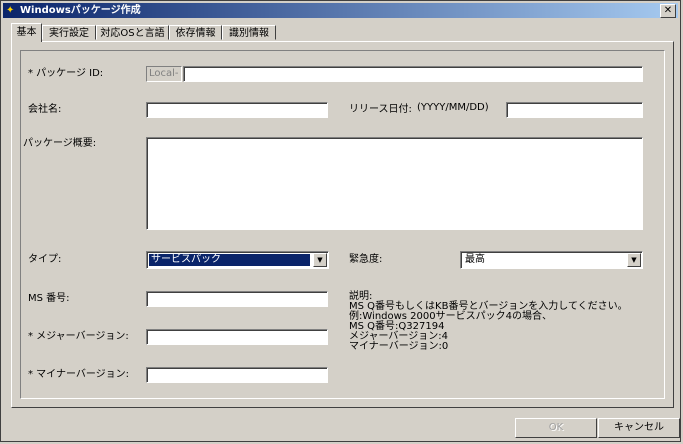  I want to click on tab-dependencies: 依存情報, so click(195, 32).